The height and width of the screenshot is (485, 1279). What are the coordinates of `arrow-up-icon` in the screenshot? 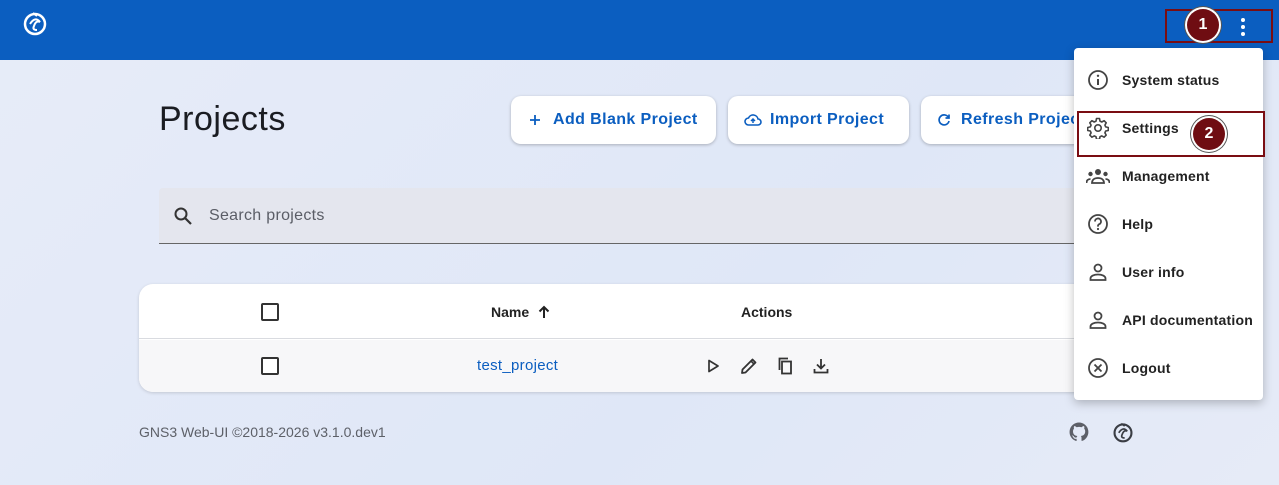 It's located at (544, 313).